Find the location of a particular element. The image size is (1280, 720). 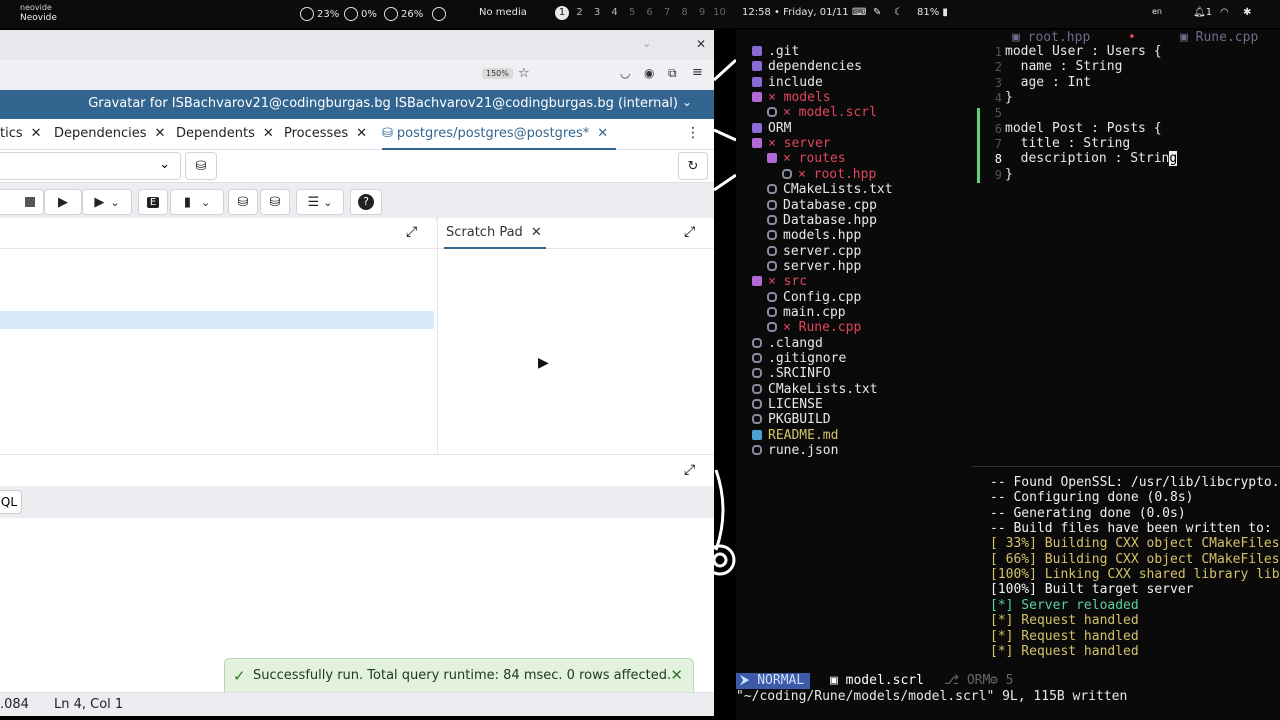

tree-item: LICENSE is located at coordinates (787, 404).